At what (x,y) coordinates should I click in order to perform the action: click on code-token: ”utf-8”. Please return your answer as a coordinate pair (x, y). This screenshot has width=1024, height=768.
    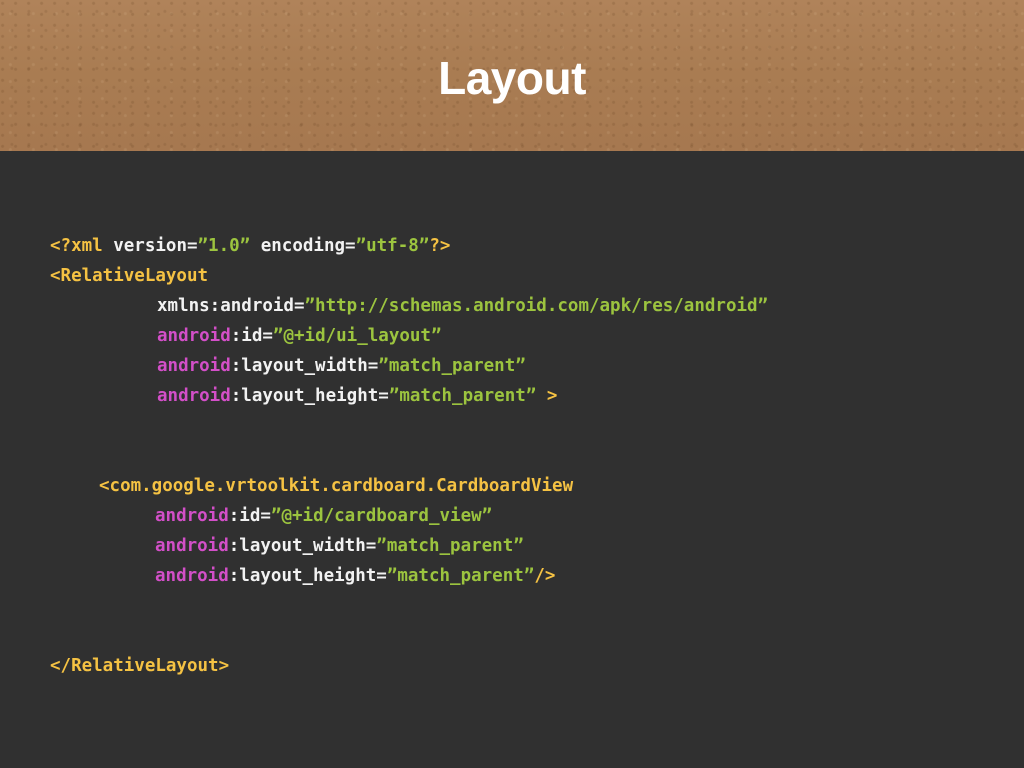
    Looking at the image, I should click on (392, 246).